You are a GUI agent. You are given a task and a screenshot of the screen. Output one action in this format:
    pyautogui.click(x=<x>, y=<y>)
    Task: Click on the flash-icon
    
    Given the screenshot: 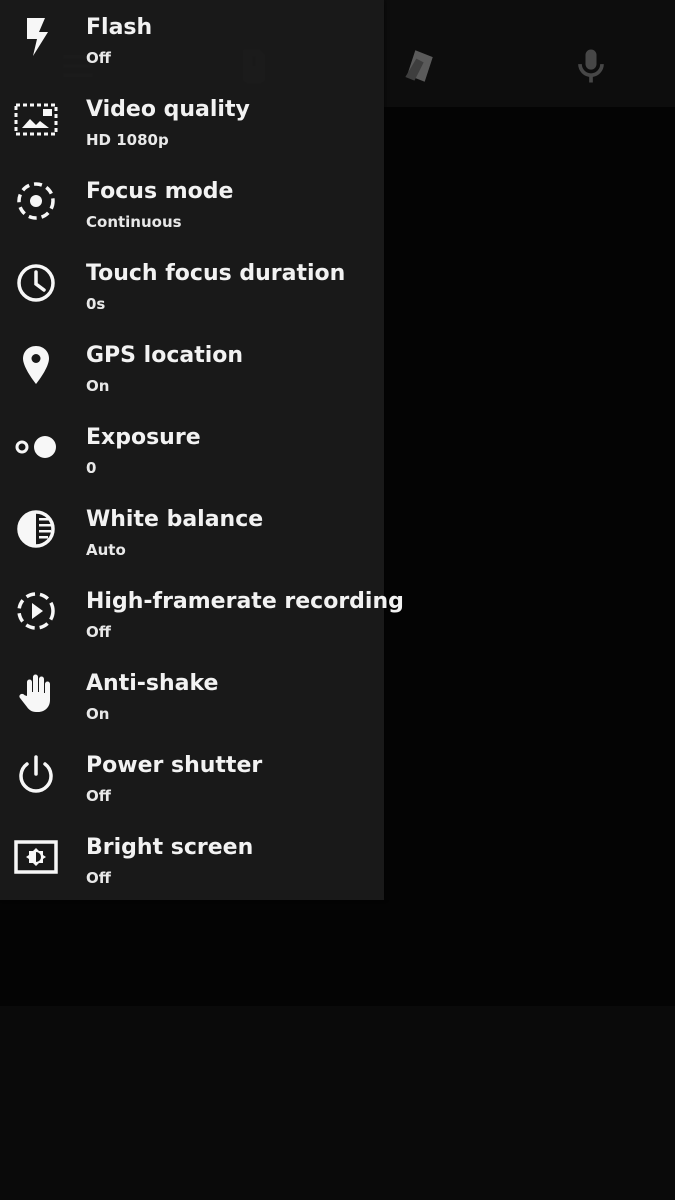 What is the action you would take?
    pyautogui.click(x=36, y=37)
    